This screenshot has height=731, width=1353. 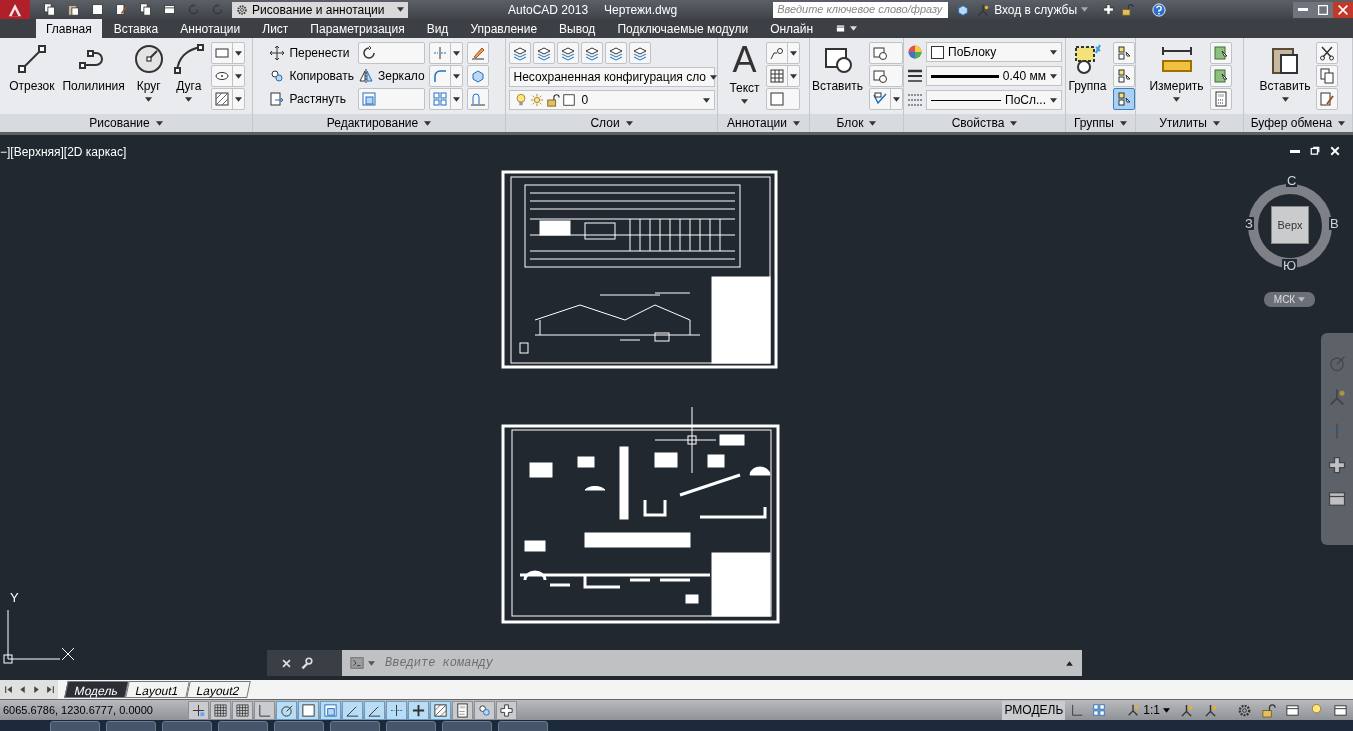 What do you see at coordinates (93, 76) in the screenshot?
I see `tool-button: Полилиния` at bounding box center [93, 76].